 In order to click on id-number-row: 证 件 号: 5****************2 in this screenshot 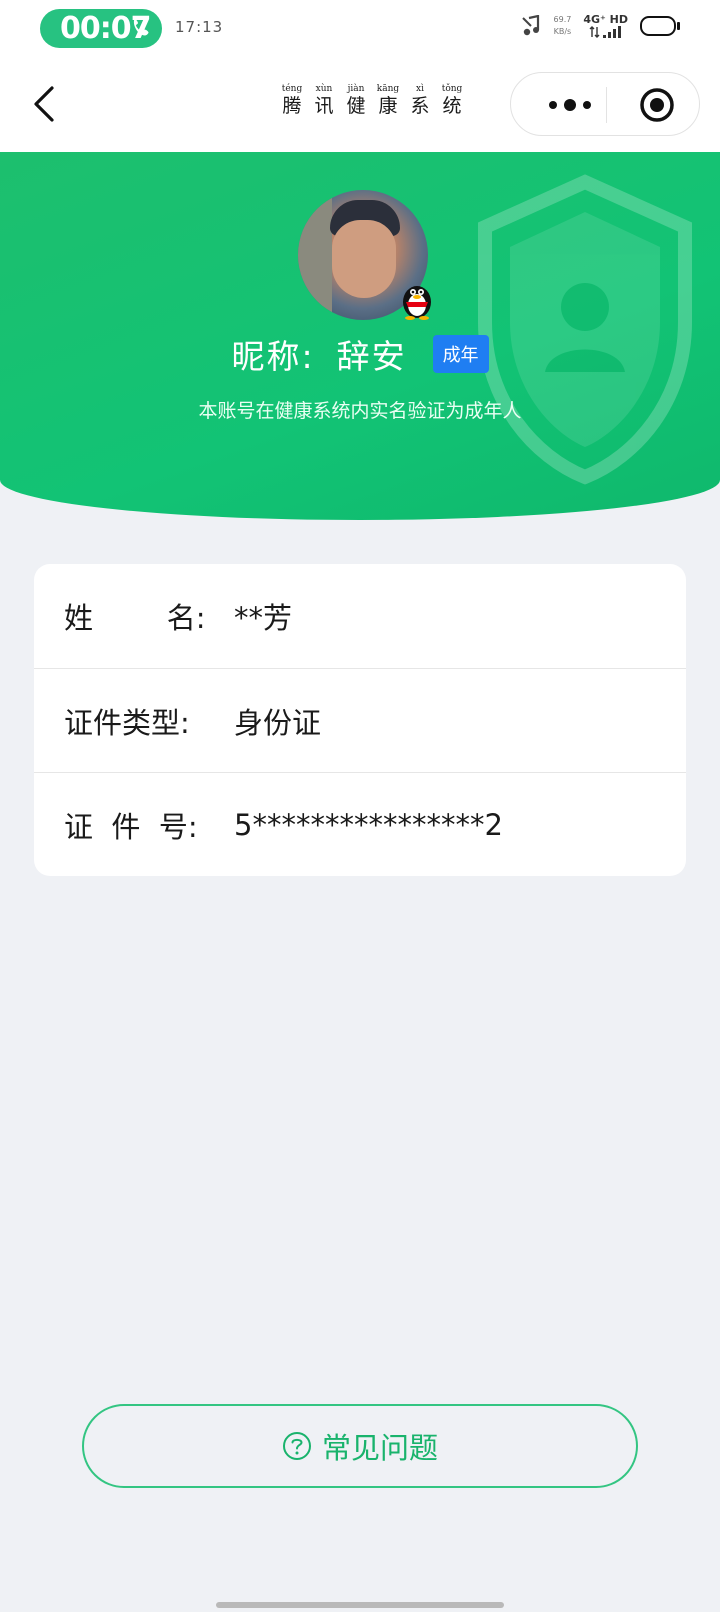, I will do `click(360, 824)`.